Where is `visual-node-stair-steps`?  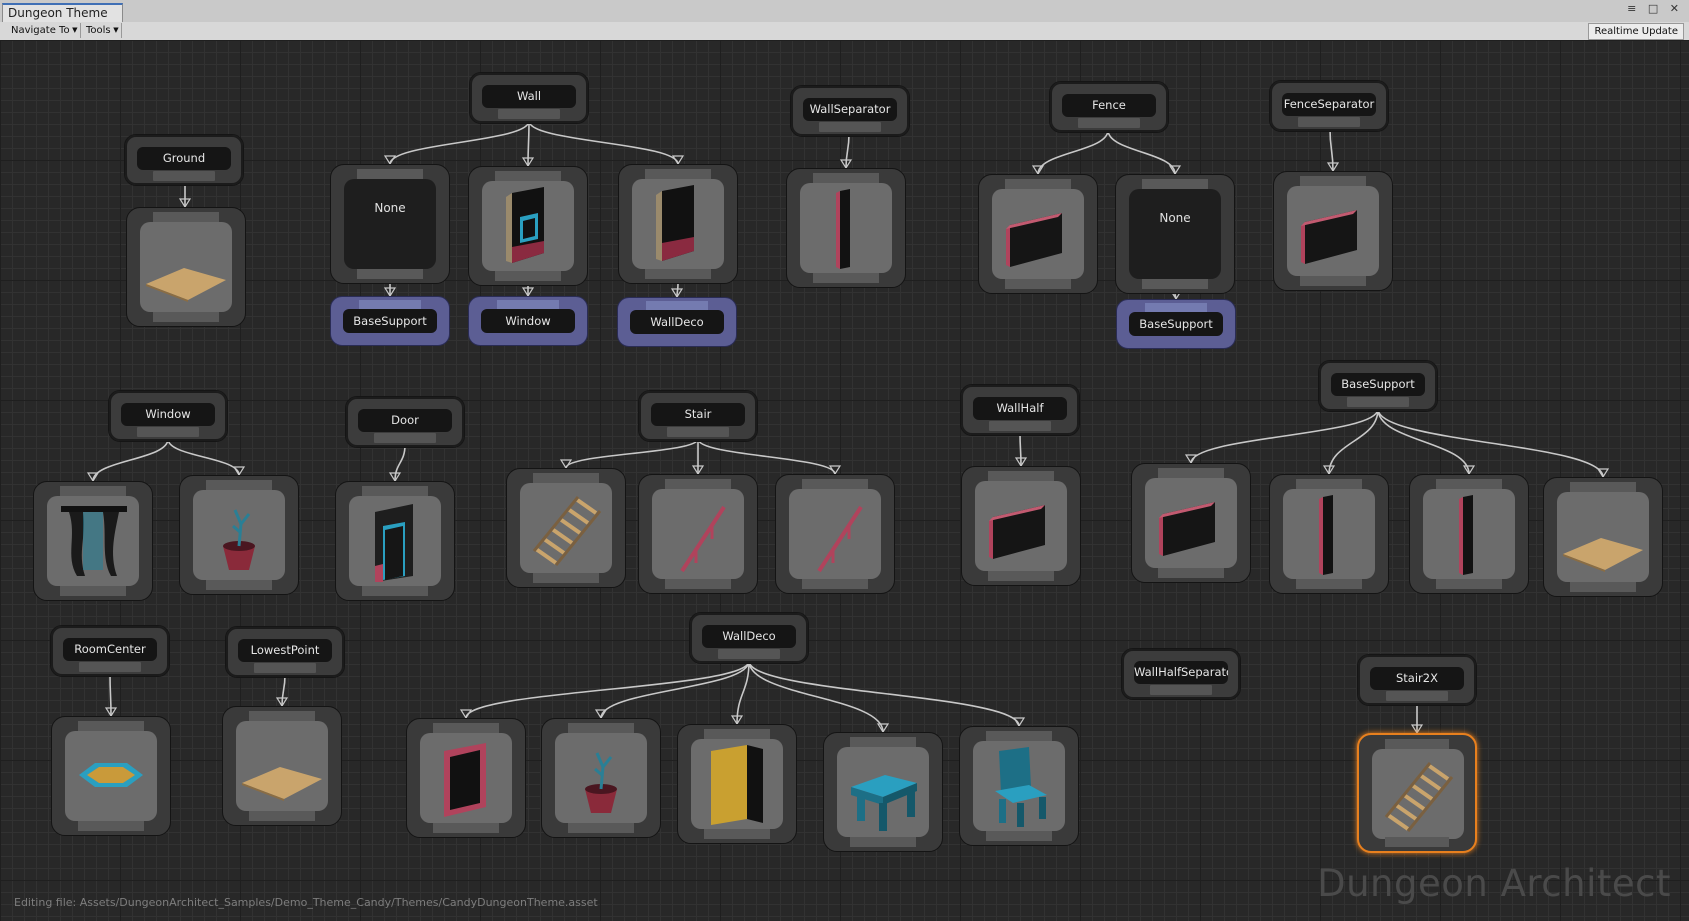 visual-node-stair-steps is located at coordinates (566, 528).